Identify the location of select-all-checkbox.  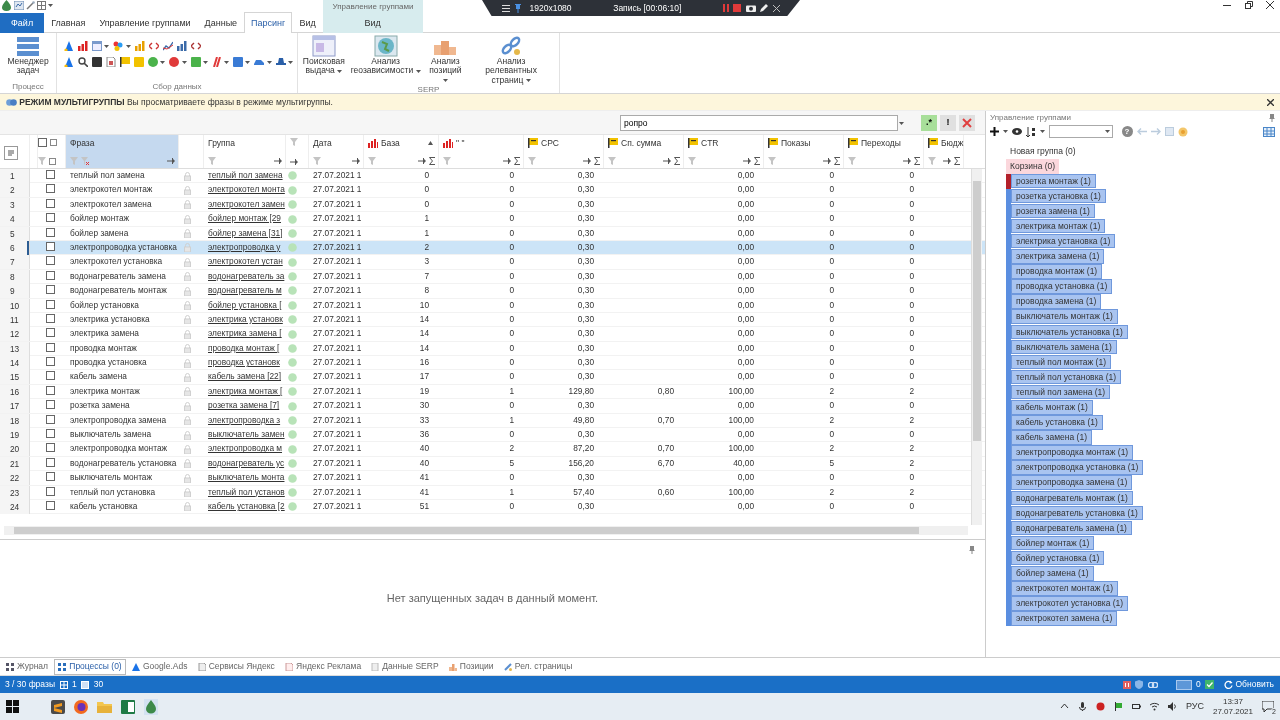
(42, 142).